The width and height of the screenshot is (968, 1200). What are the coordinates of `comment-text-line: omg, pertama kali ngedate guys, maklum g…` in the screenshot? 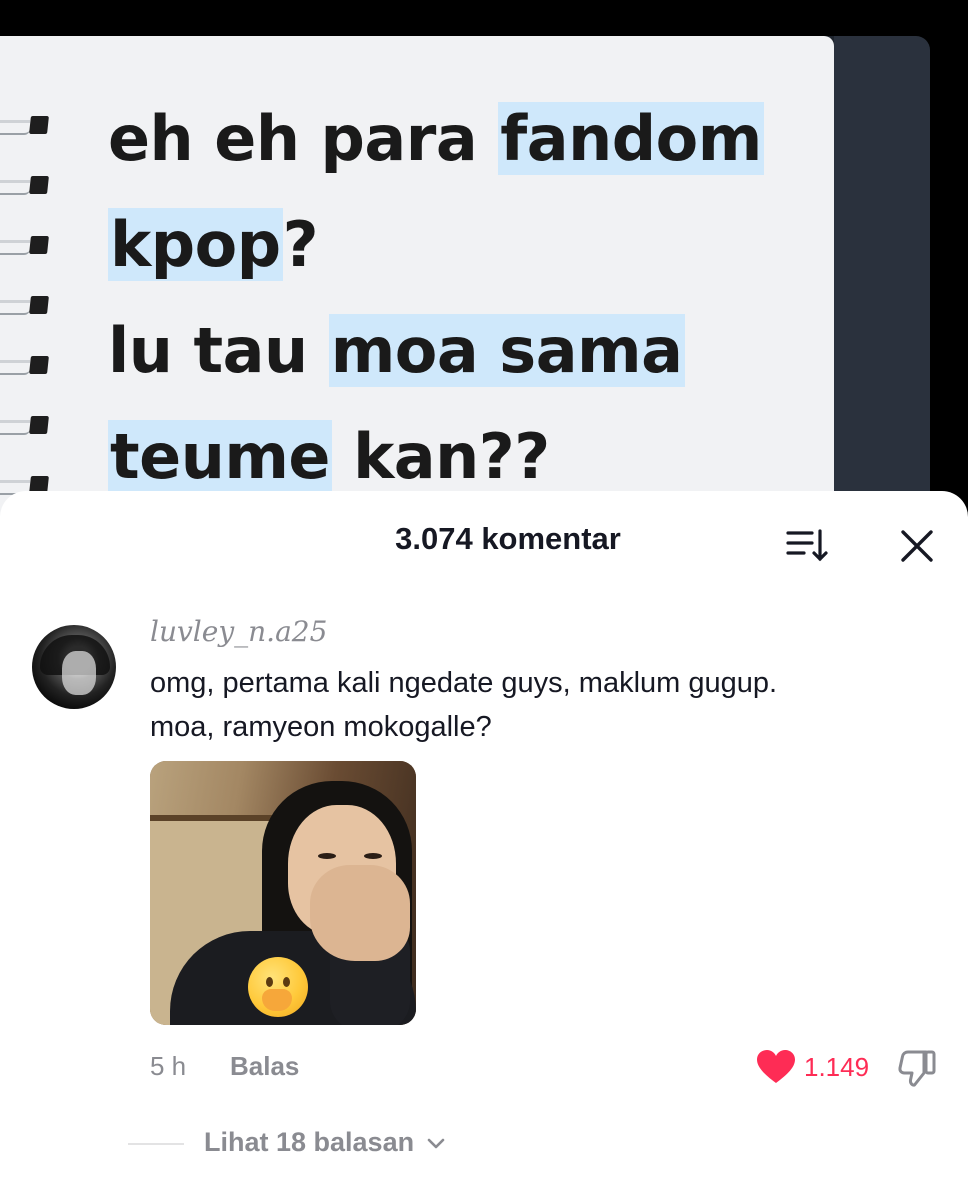 It's located at (464, 683).